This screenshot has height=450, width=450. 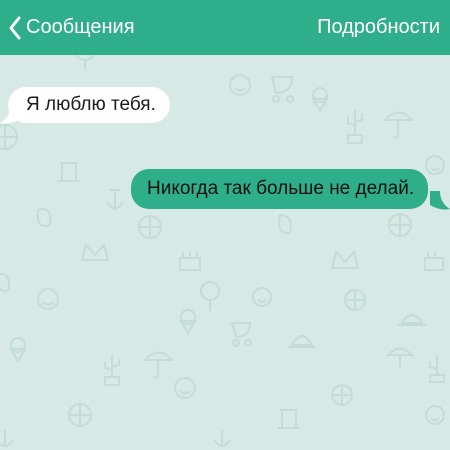 I want to click on outgoing-bubble-tail, so click(x=440, y=200).